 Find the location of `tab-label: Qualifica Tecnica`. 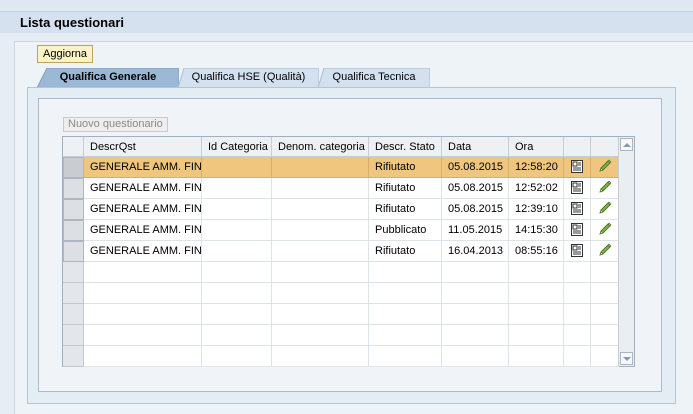

tab-label: Qualifica Tecnica is located at coordinates (374, 77).